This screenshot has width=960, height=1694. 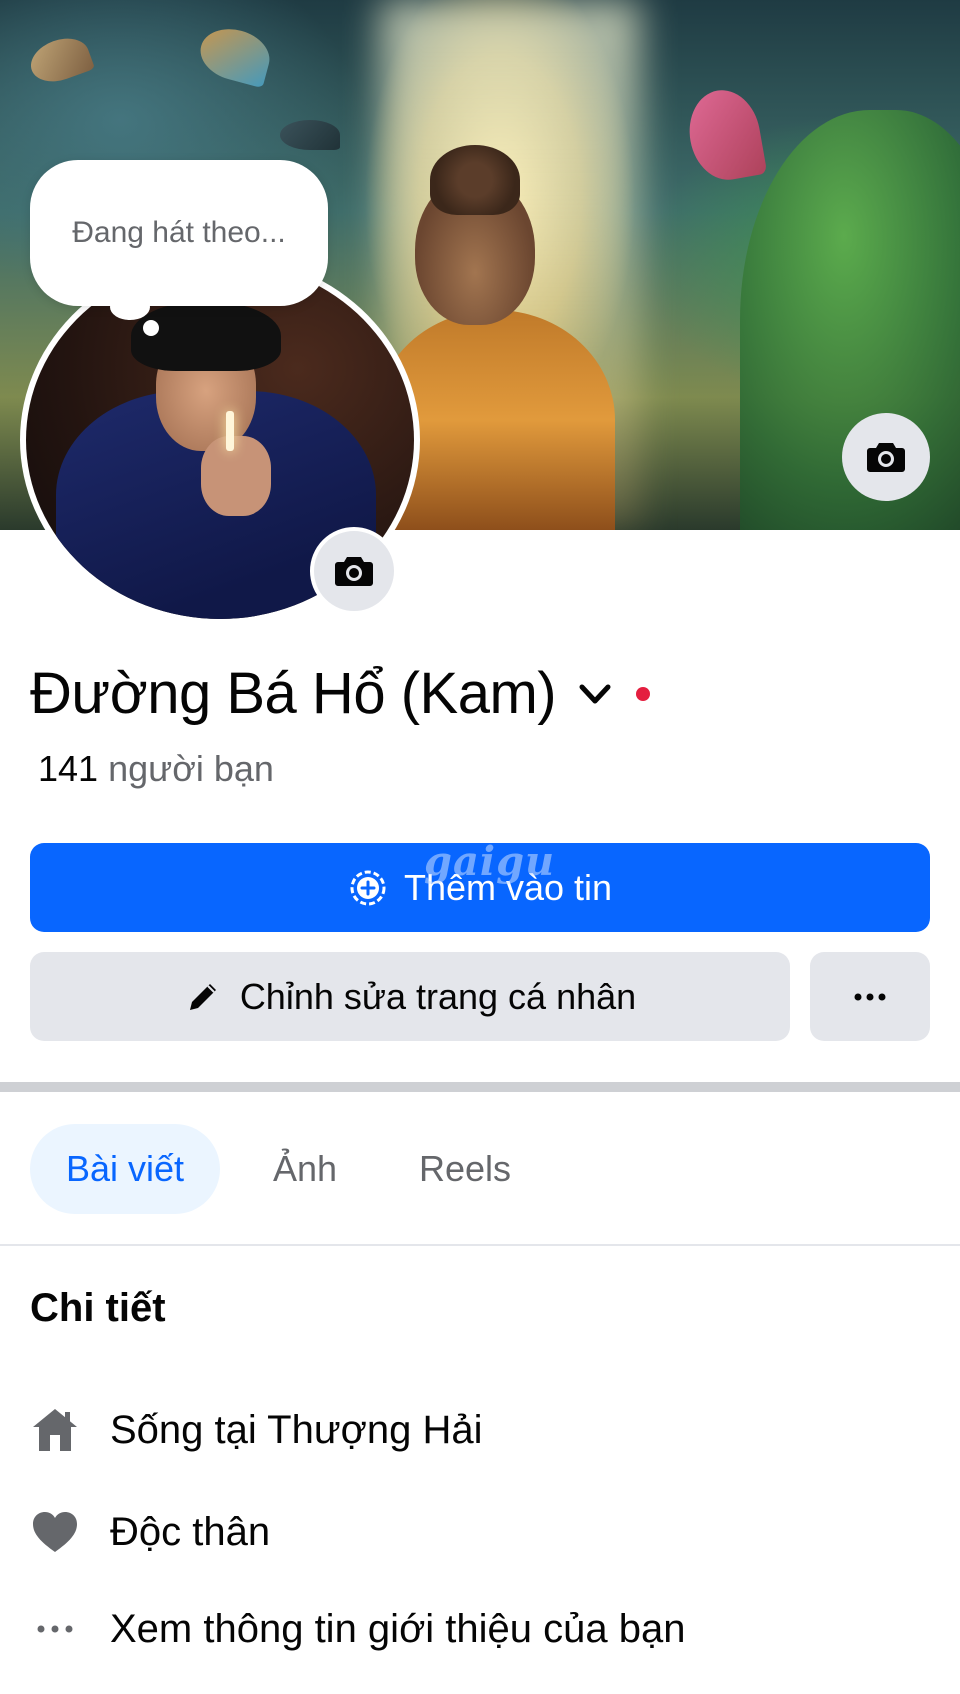 I want to click on pencil-icon, so click(x=203, y=997).